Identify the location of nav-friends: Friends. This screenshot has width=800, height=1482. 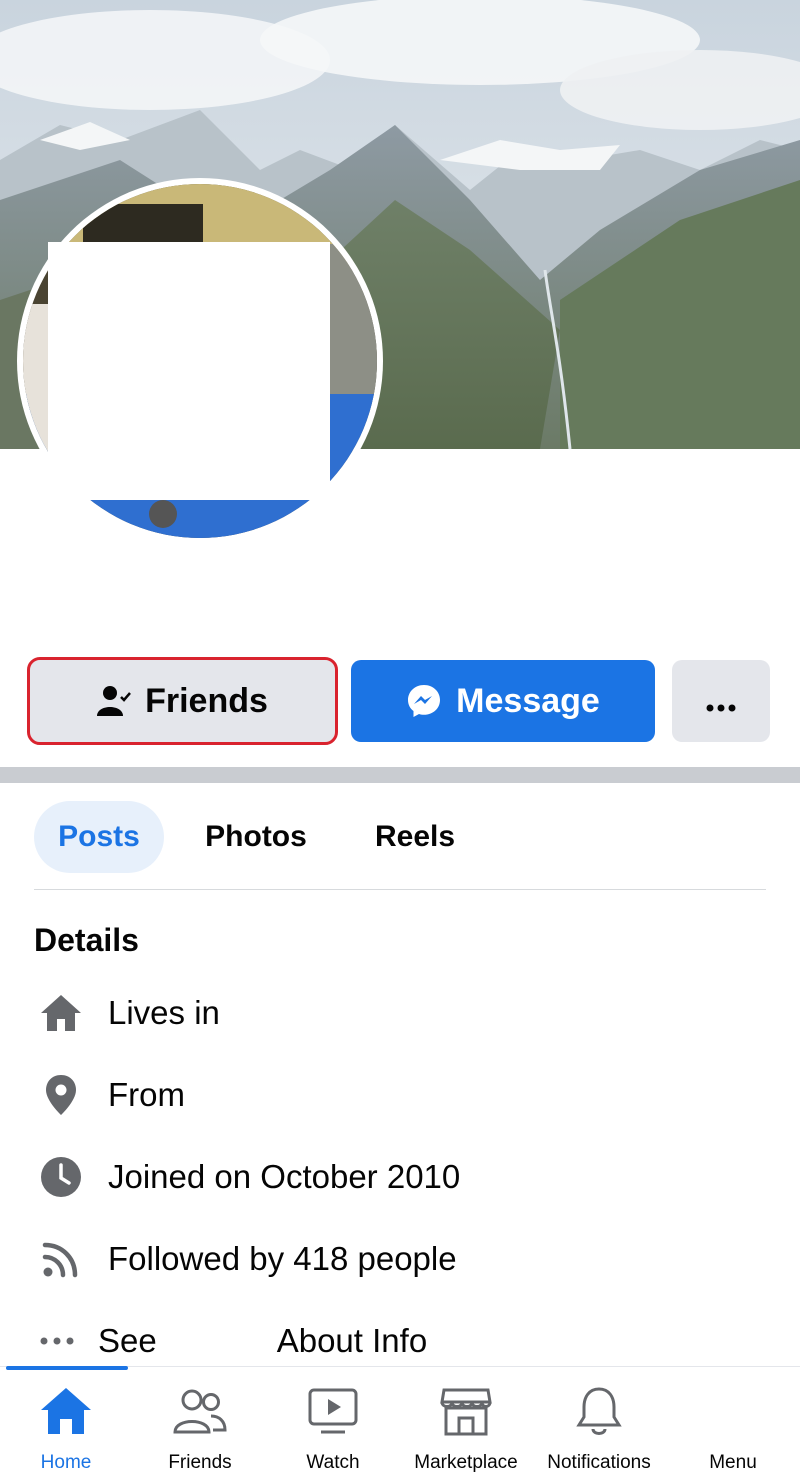
(200, 1427).